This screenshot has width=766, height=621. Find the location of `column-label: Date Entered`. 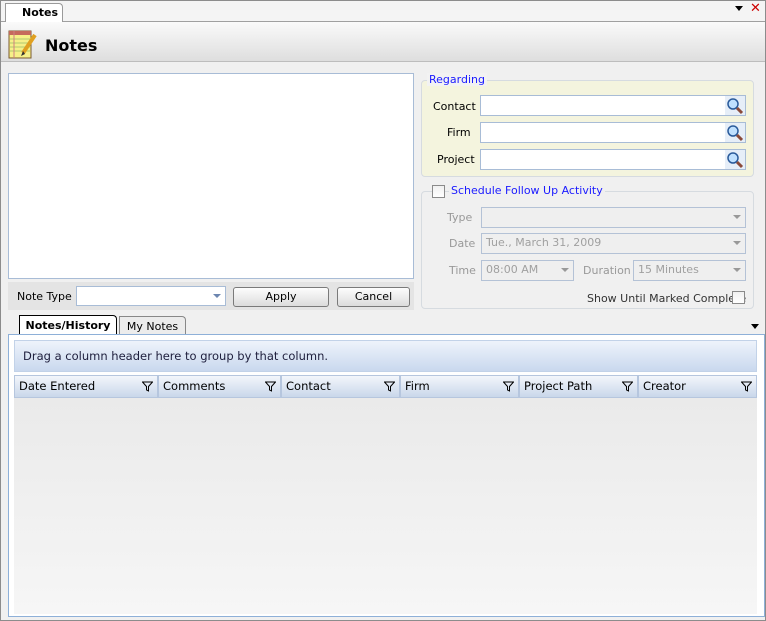

column-label: Date Entered is located at coordinates (57, 386).